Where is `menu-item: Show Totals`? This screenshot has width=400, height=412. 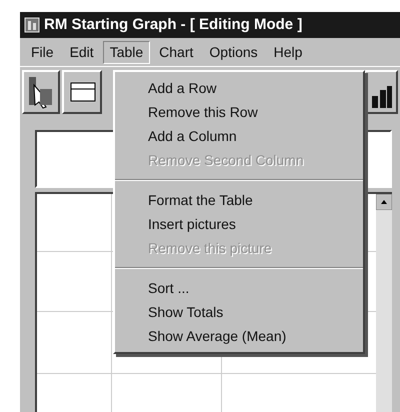
menu-item: Show Totals is located at coordinates (239, 312).